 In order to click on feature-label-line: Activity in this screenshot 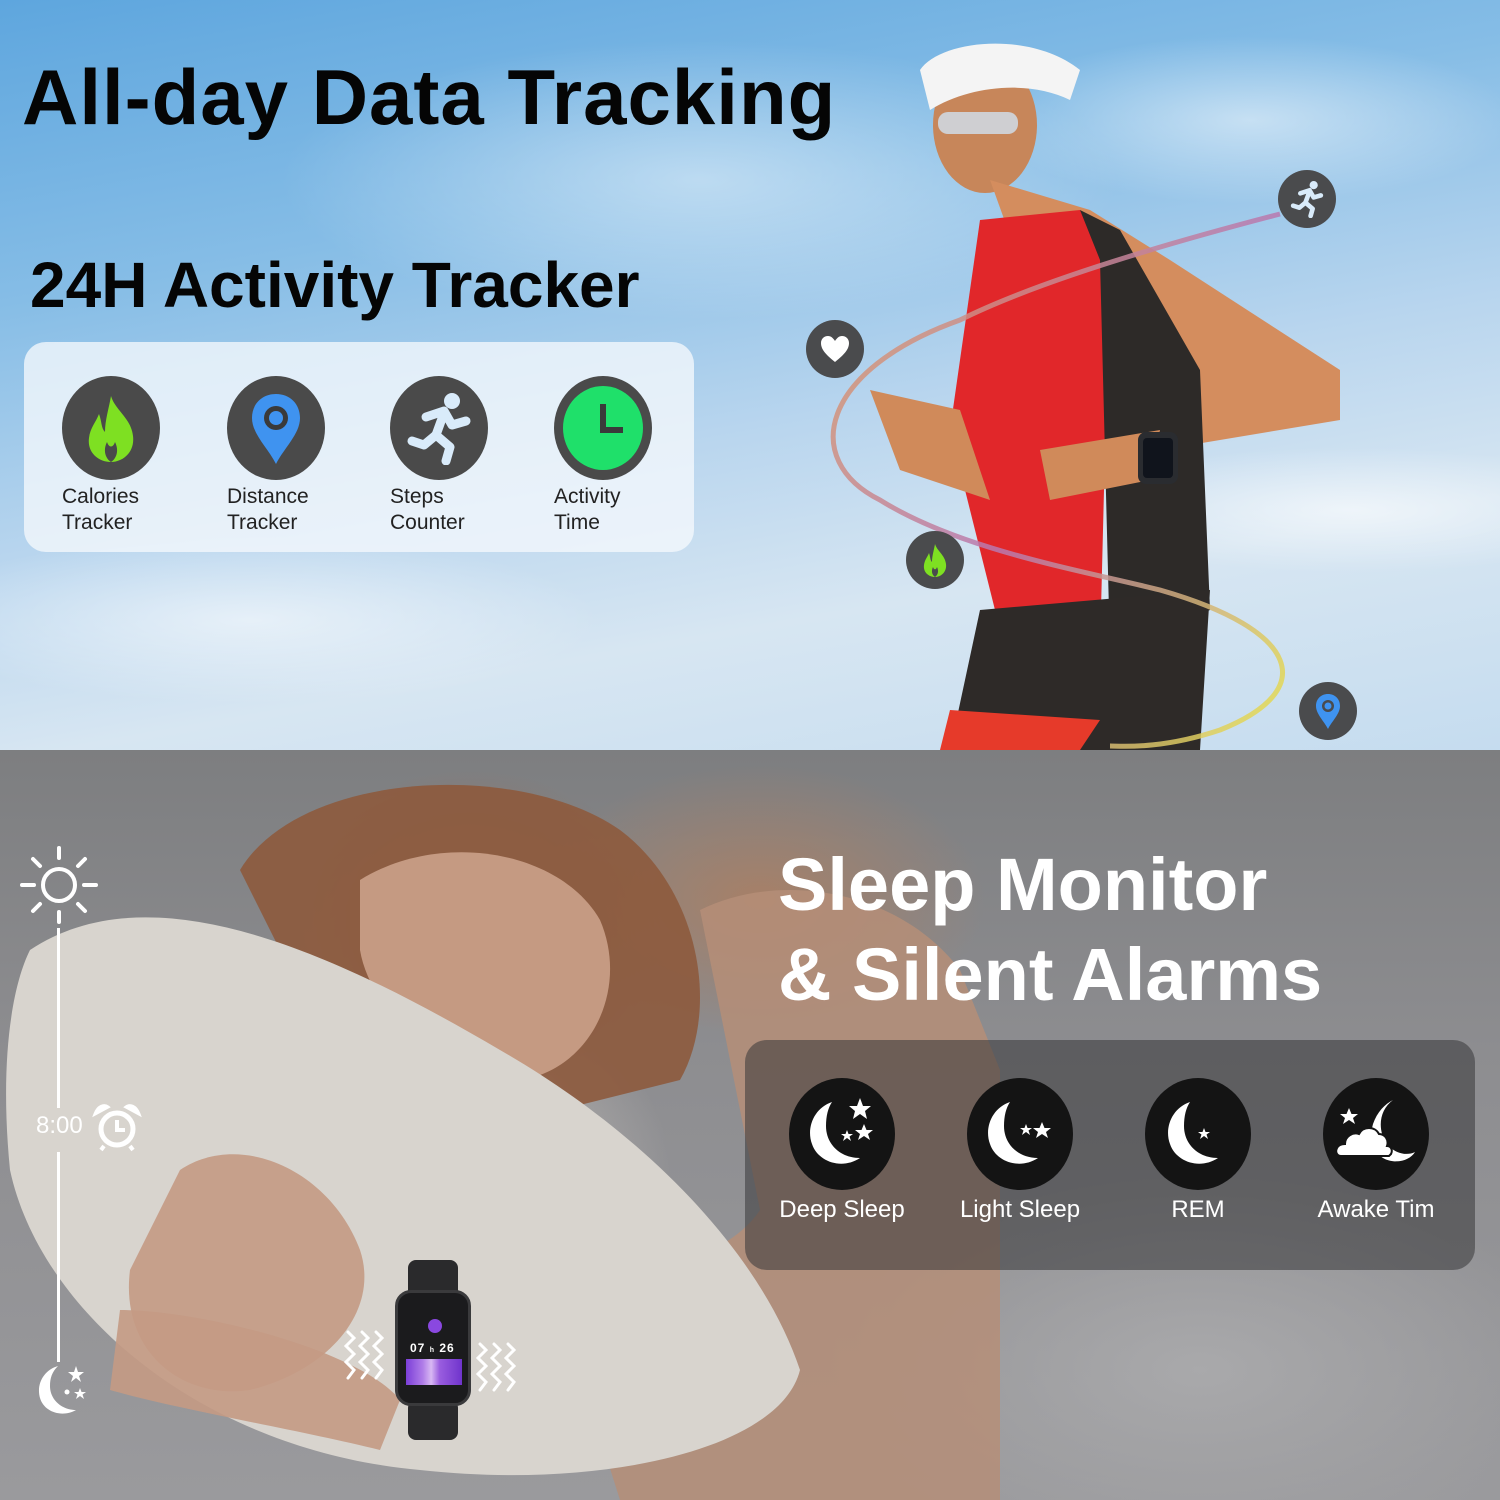, I will do `click(587, 496)`.